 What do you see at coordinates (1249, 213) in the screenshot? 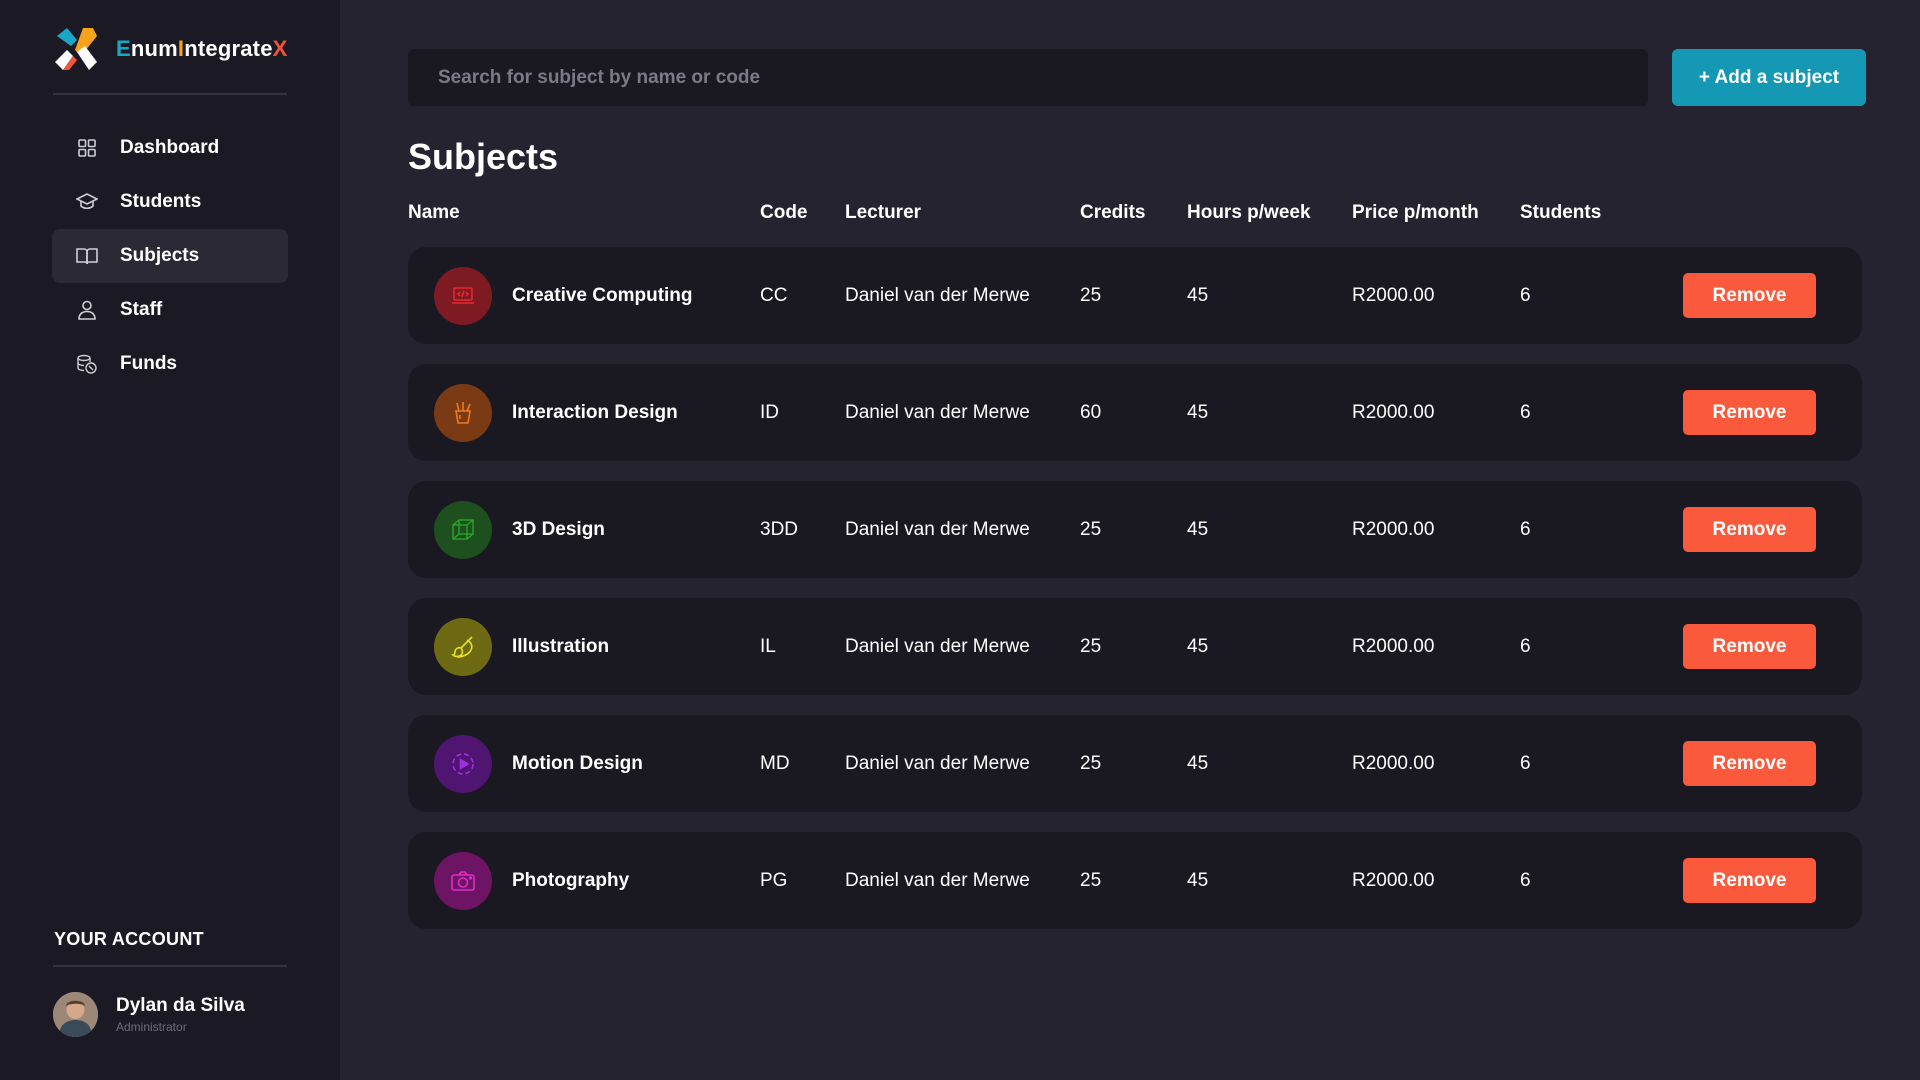
I see `column-header-hours: Hours p/week` at bounding box center [1249, 213].